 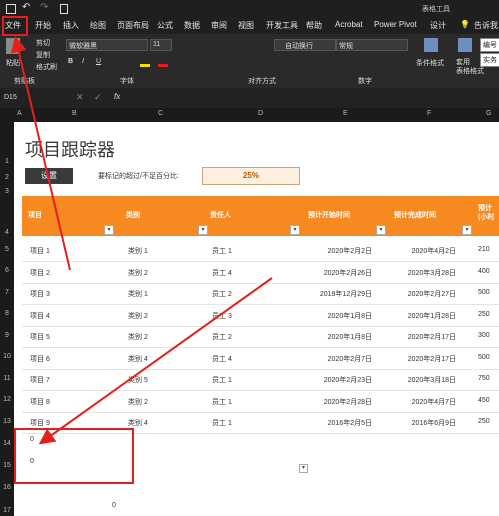 What do you see at coordinates (7, 510) in the screenshot?
I see `row-17: 17` at bounding box center [7, 510].